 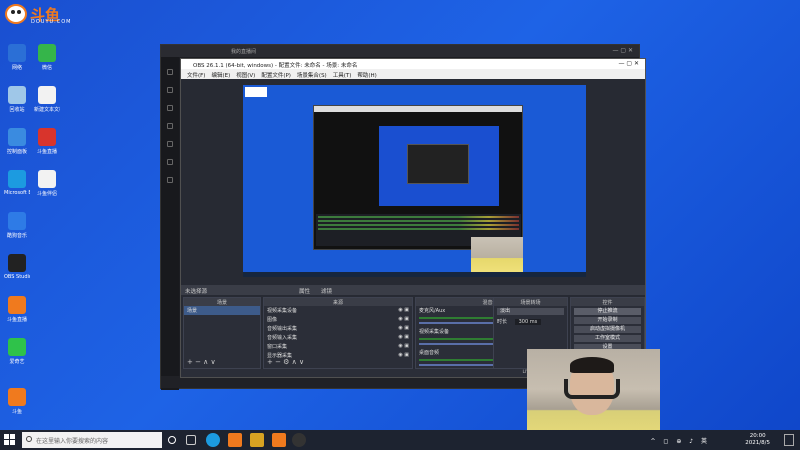 What do you see at coordinates (235, 440) in the screenshot?
I see `douyu-taskbar-icon` at bounding box center [235, 440].